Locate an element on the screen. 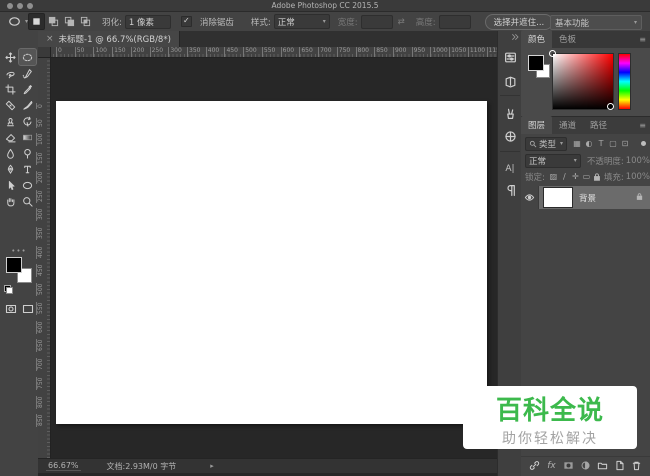  default-colors-icon is located at coordinates (8, 289).